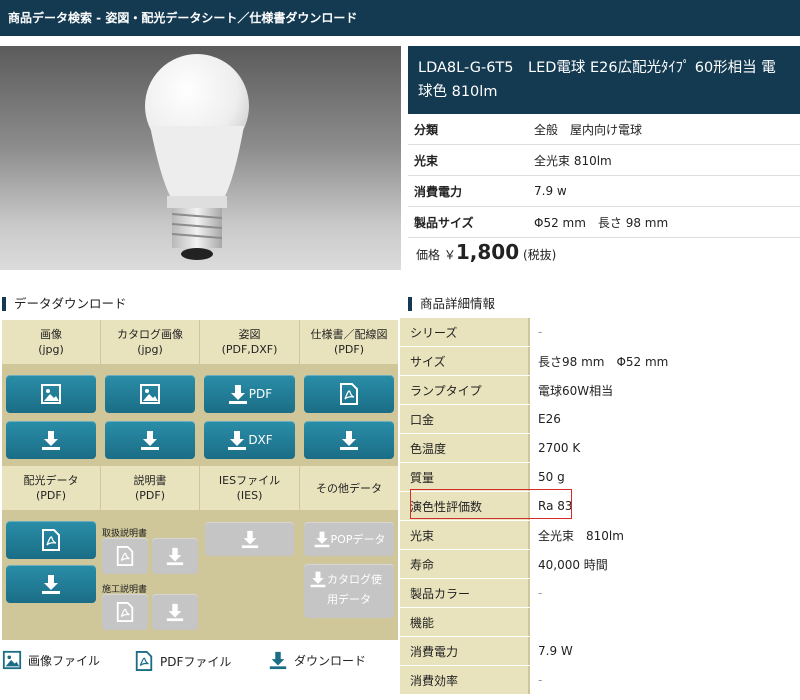 The height and width of the screenshot is (700, 800). I want to click on price-value: 1,800, so click(487, 252).